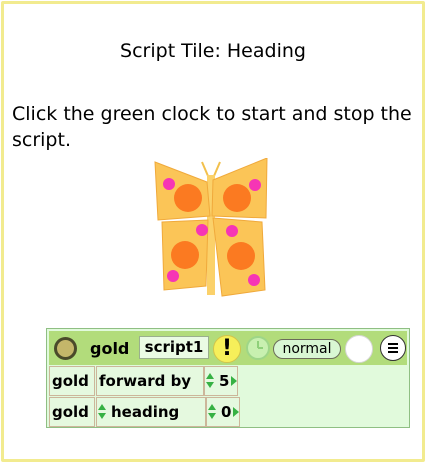 The height and width of the screenshot is (462, 426). I want to click on menu-icon, so click(393, 348).